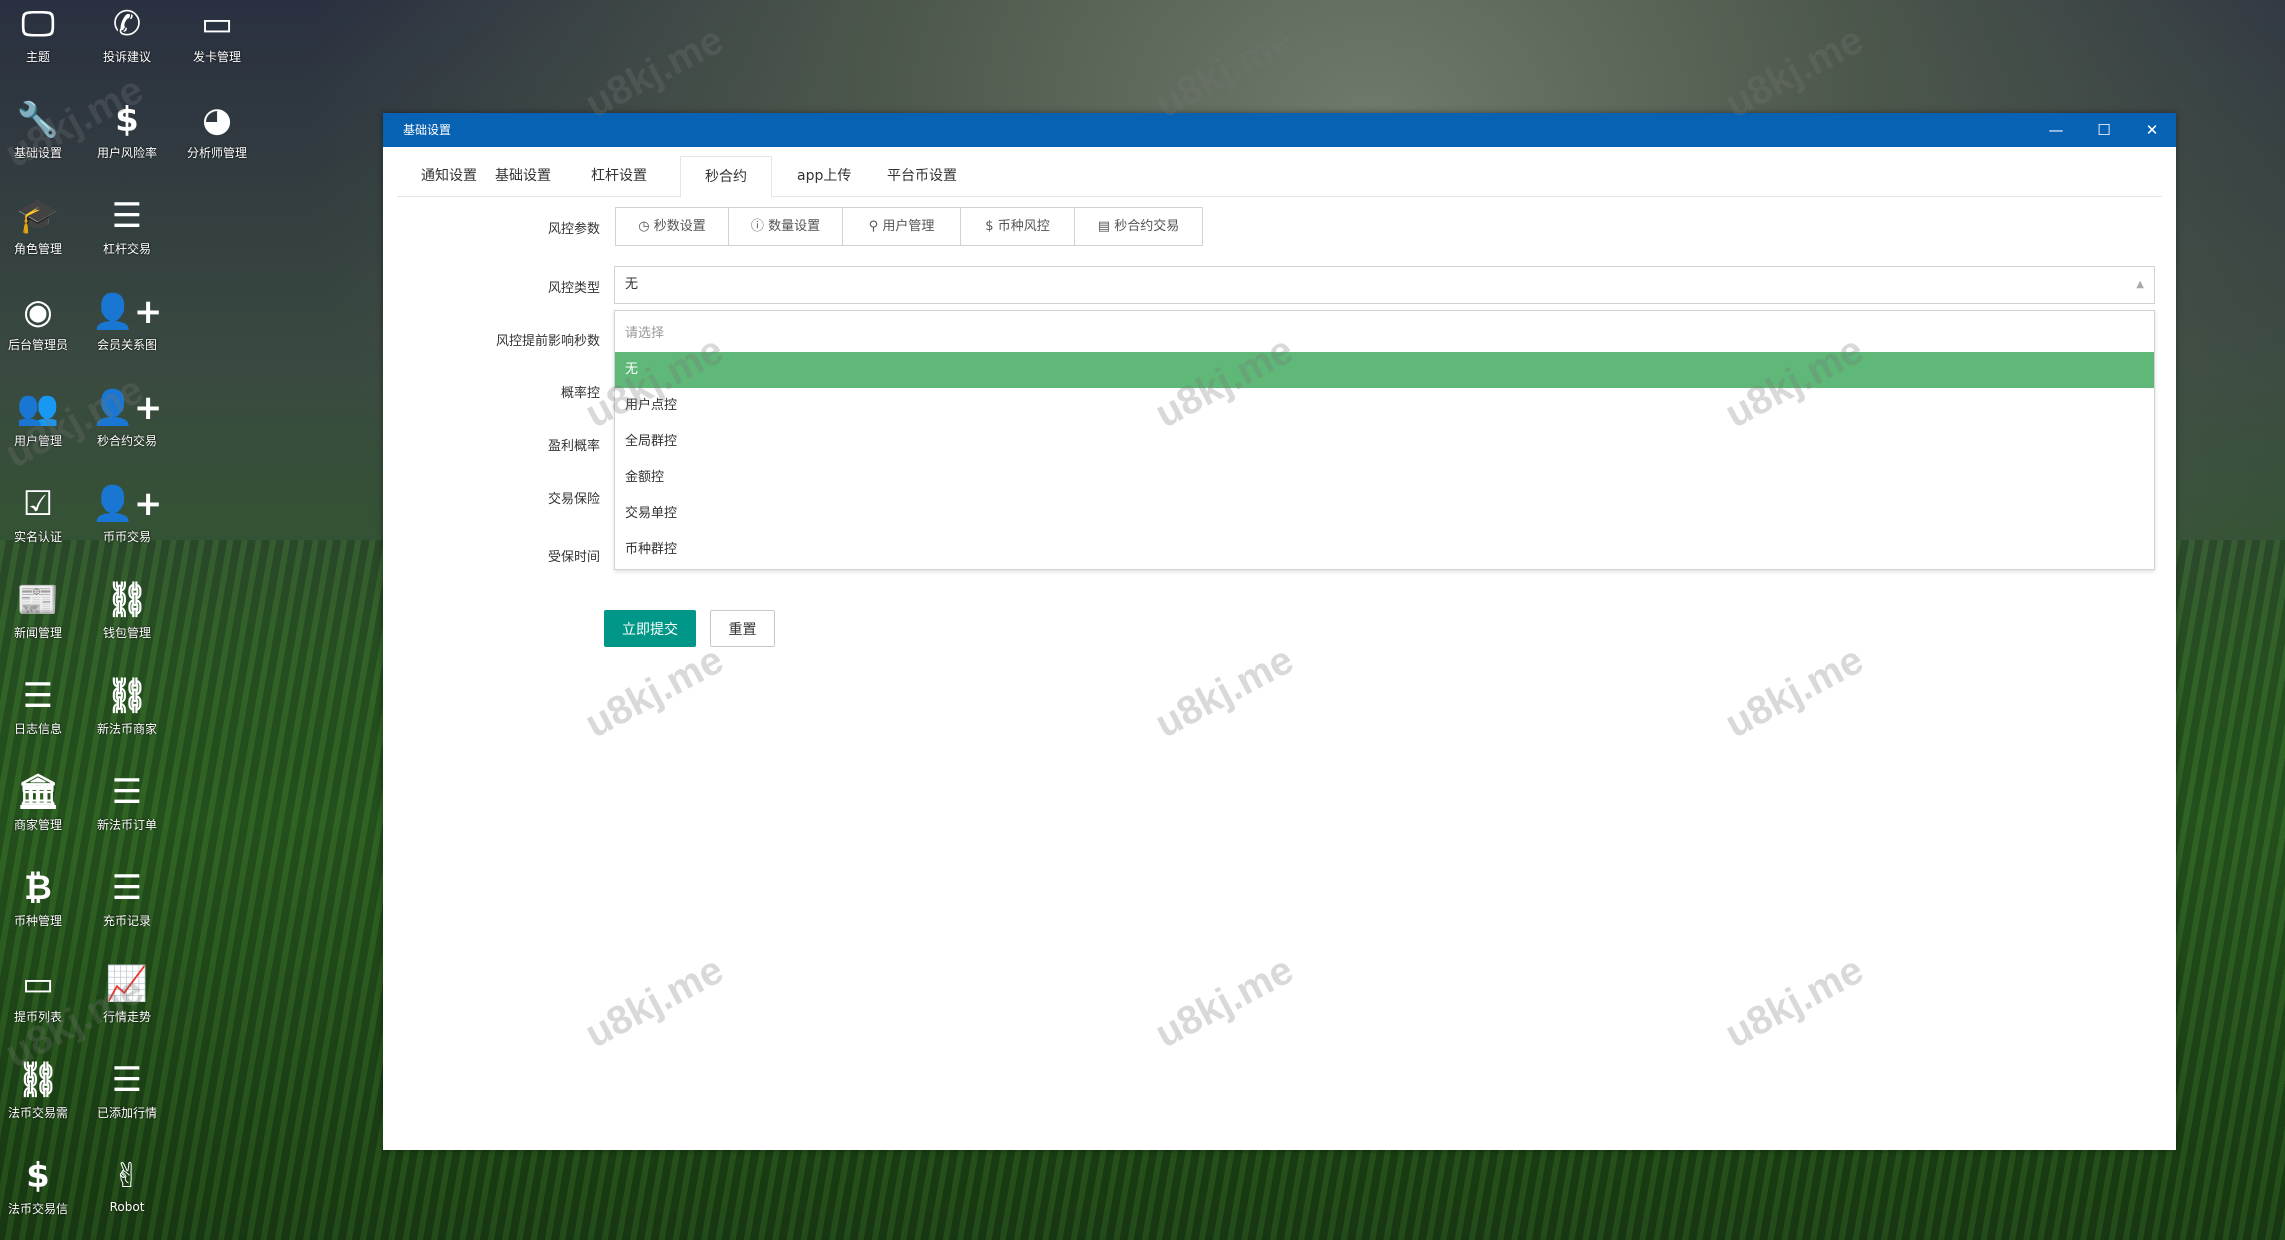 This screenshot has height=1240, width=2285. I want to click on desktop-icon-line-chart: 📈 行情走势, so click(127, 993).